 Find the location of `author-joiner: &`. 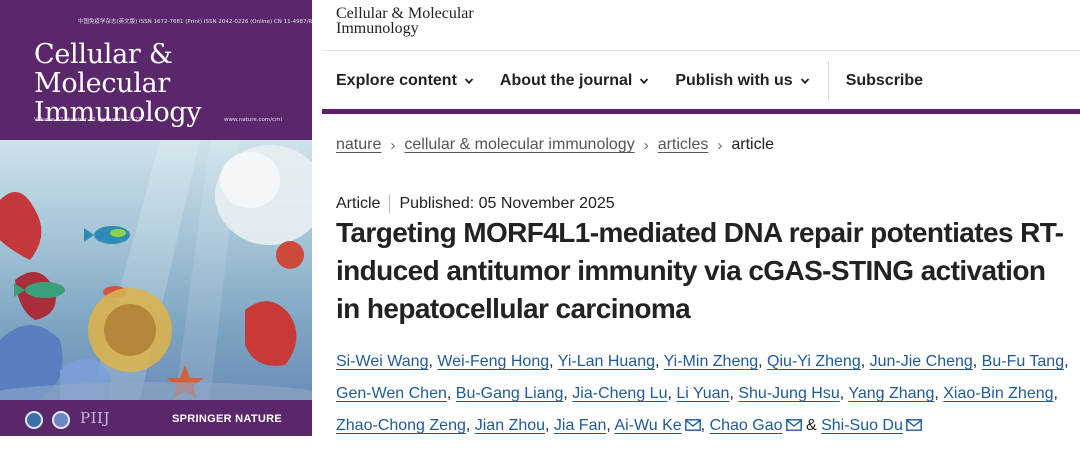

author-joiner: & is located at coordinates (811, 425).